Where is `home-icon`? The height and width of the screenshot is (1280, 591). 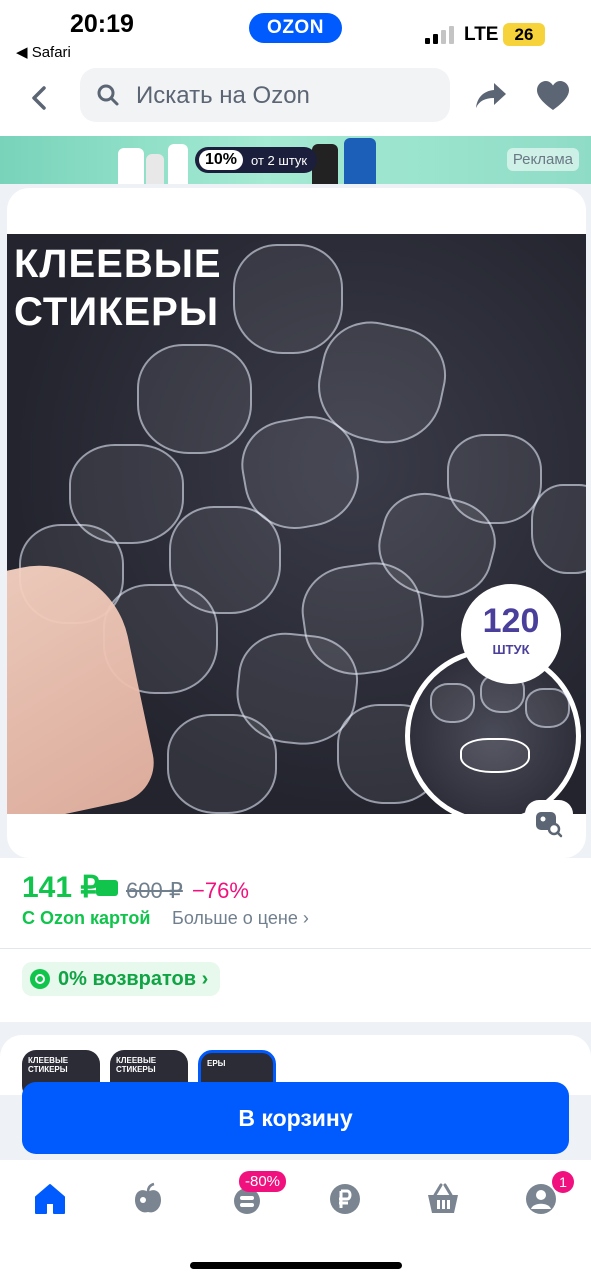
home-icon is located at coordinates (50, 1199).